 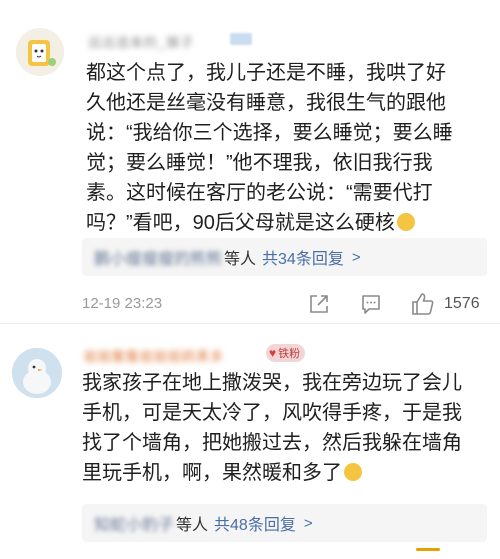 I want to click on username: 姐姐鳌鳌姐姐姐鸥黑多, so click(x=154, y=355).